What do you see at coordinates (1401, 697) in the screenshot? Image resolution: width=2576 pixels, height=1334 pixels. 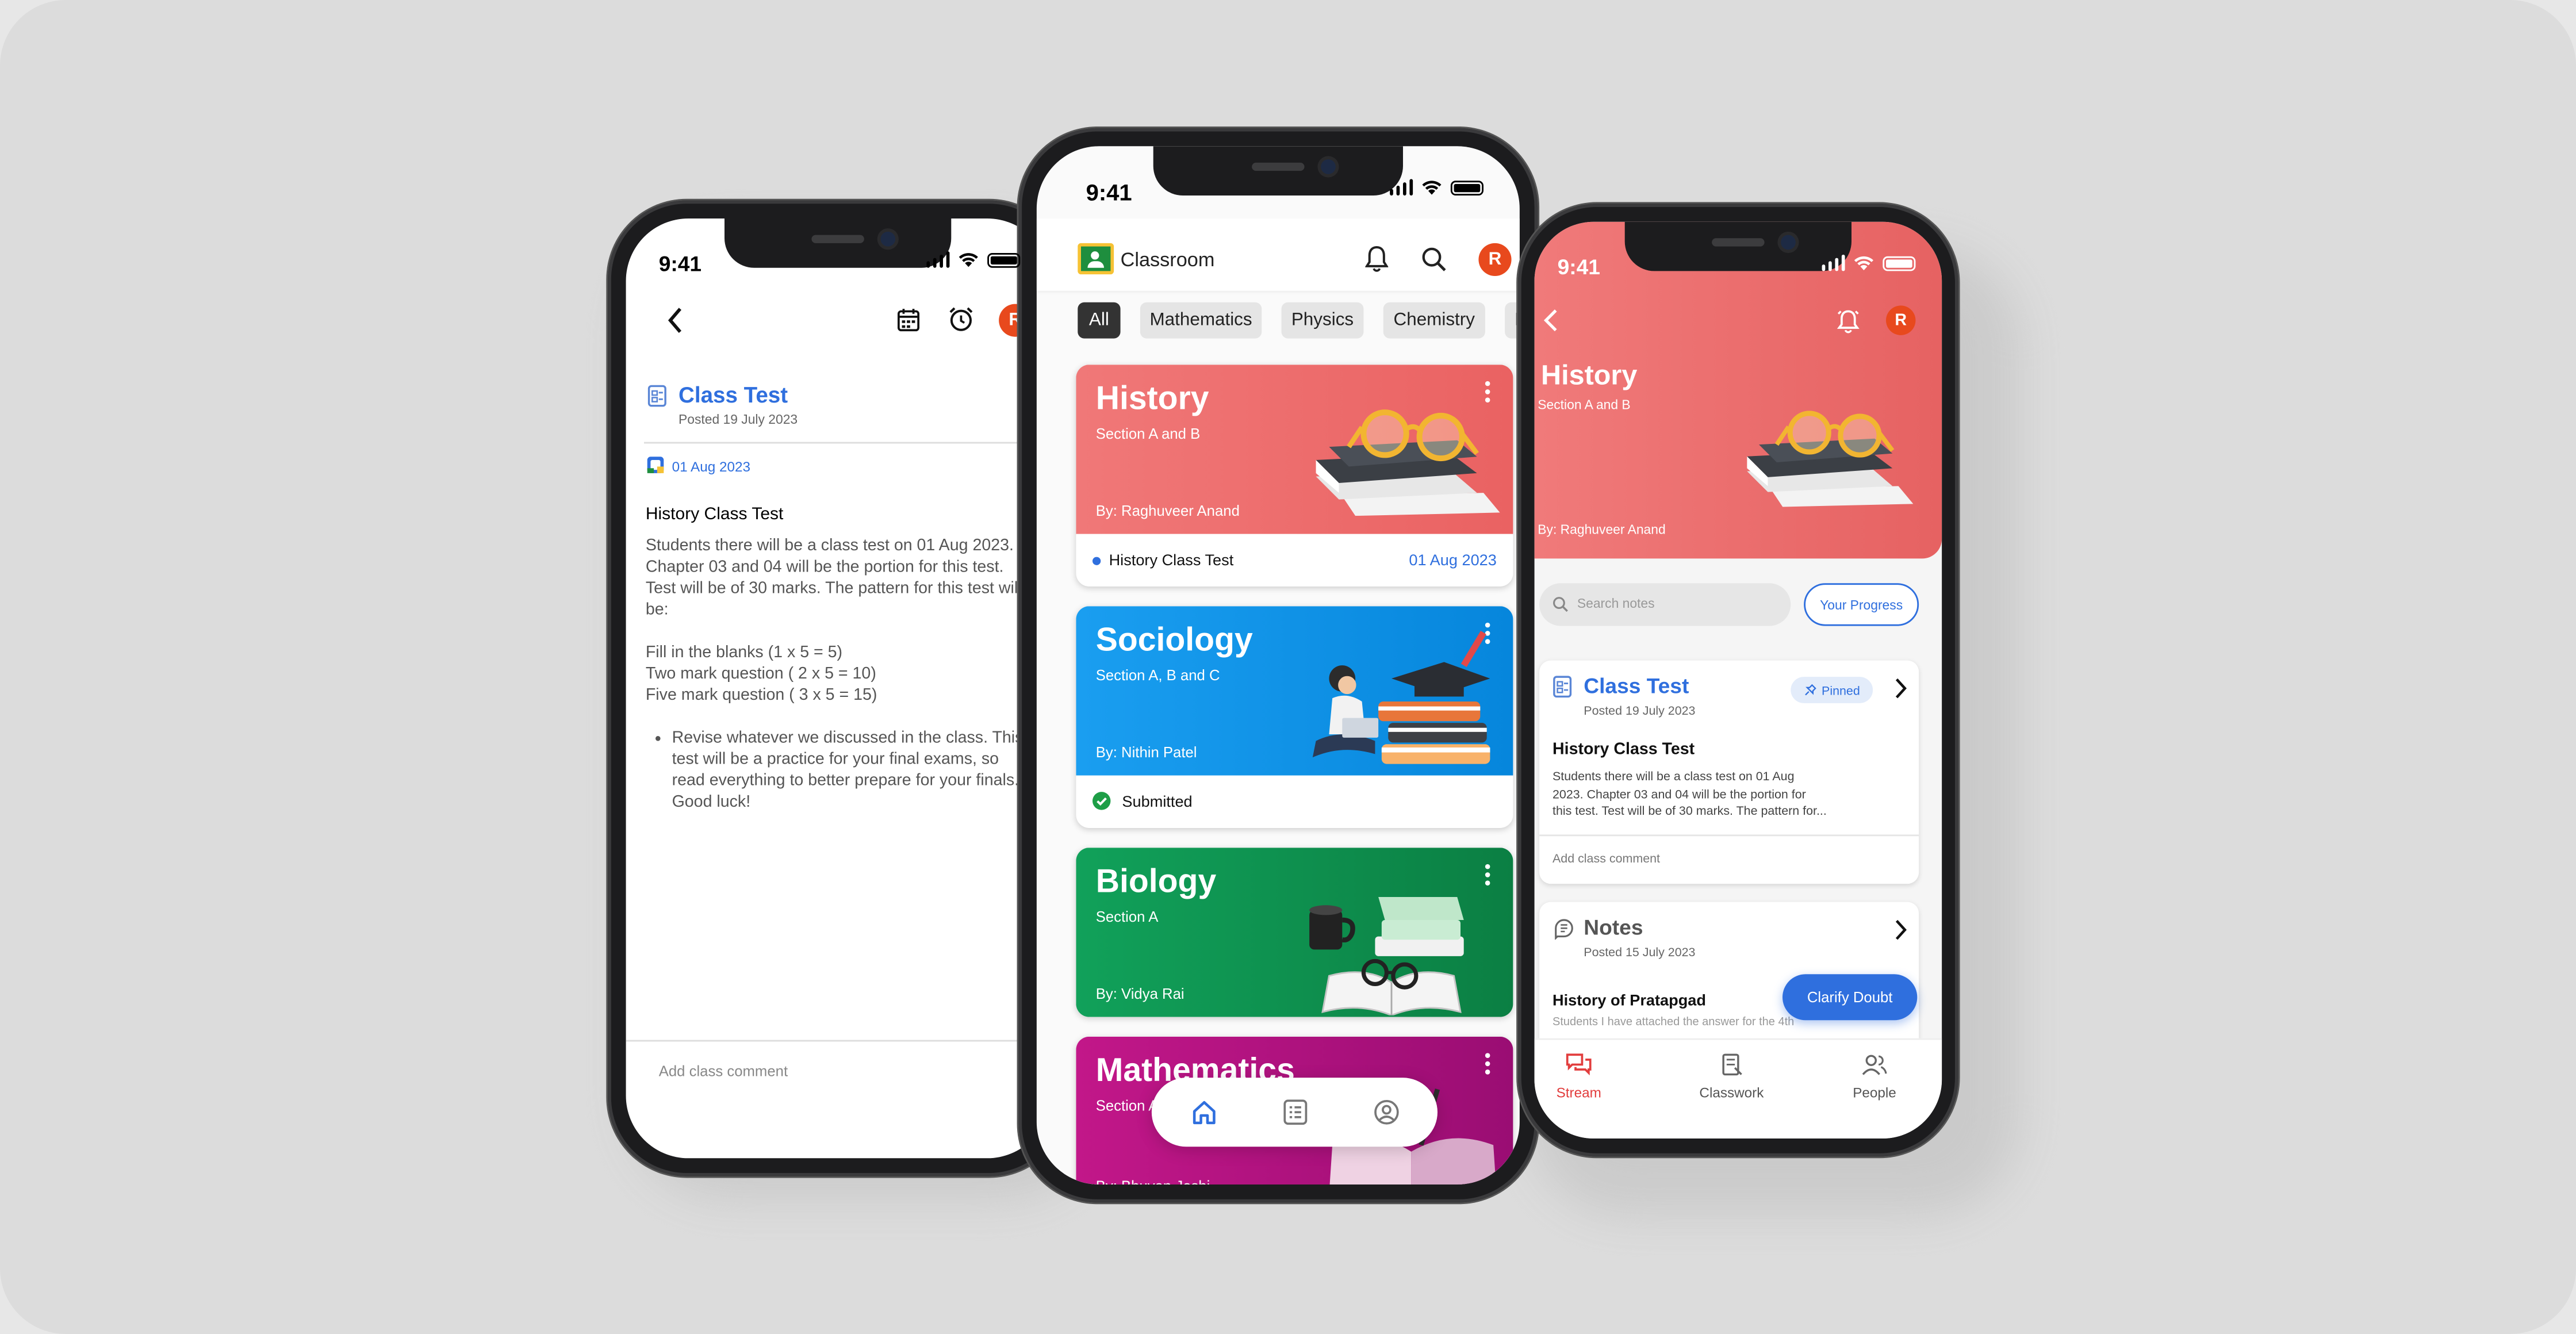 I see `student-books-illustration` at bounding box center [1401, 697].